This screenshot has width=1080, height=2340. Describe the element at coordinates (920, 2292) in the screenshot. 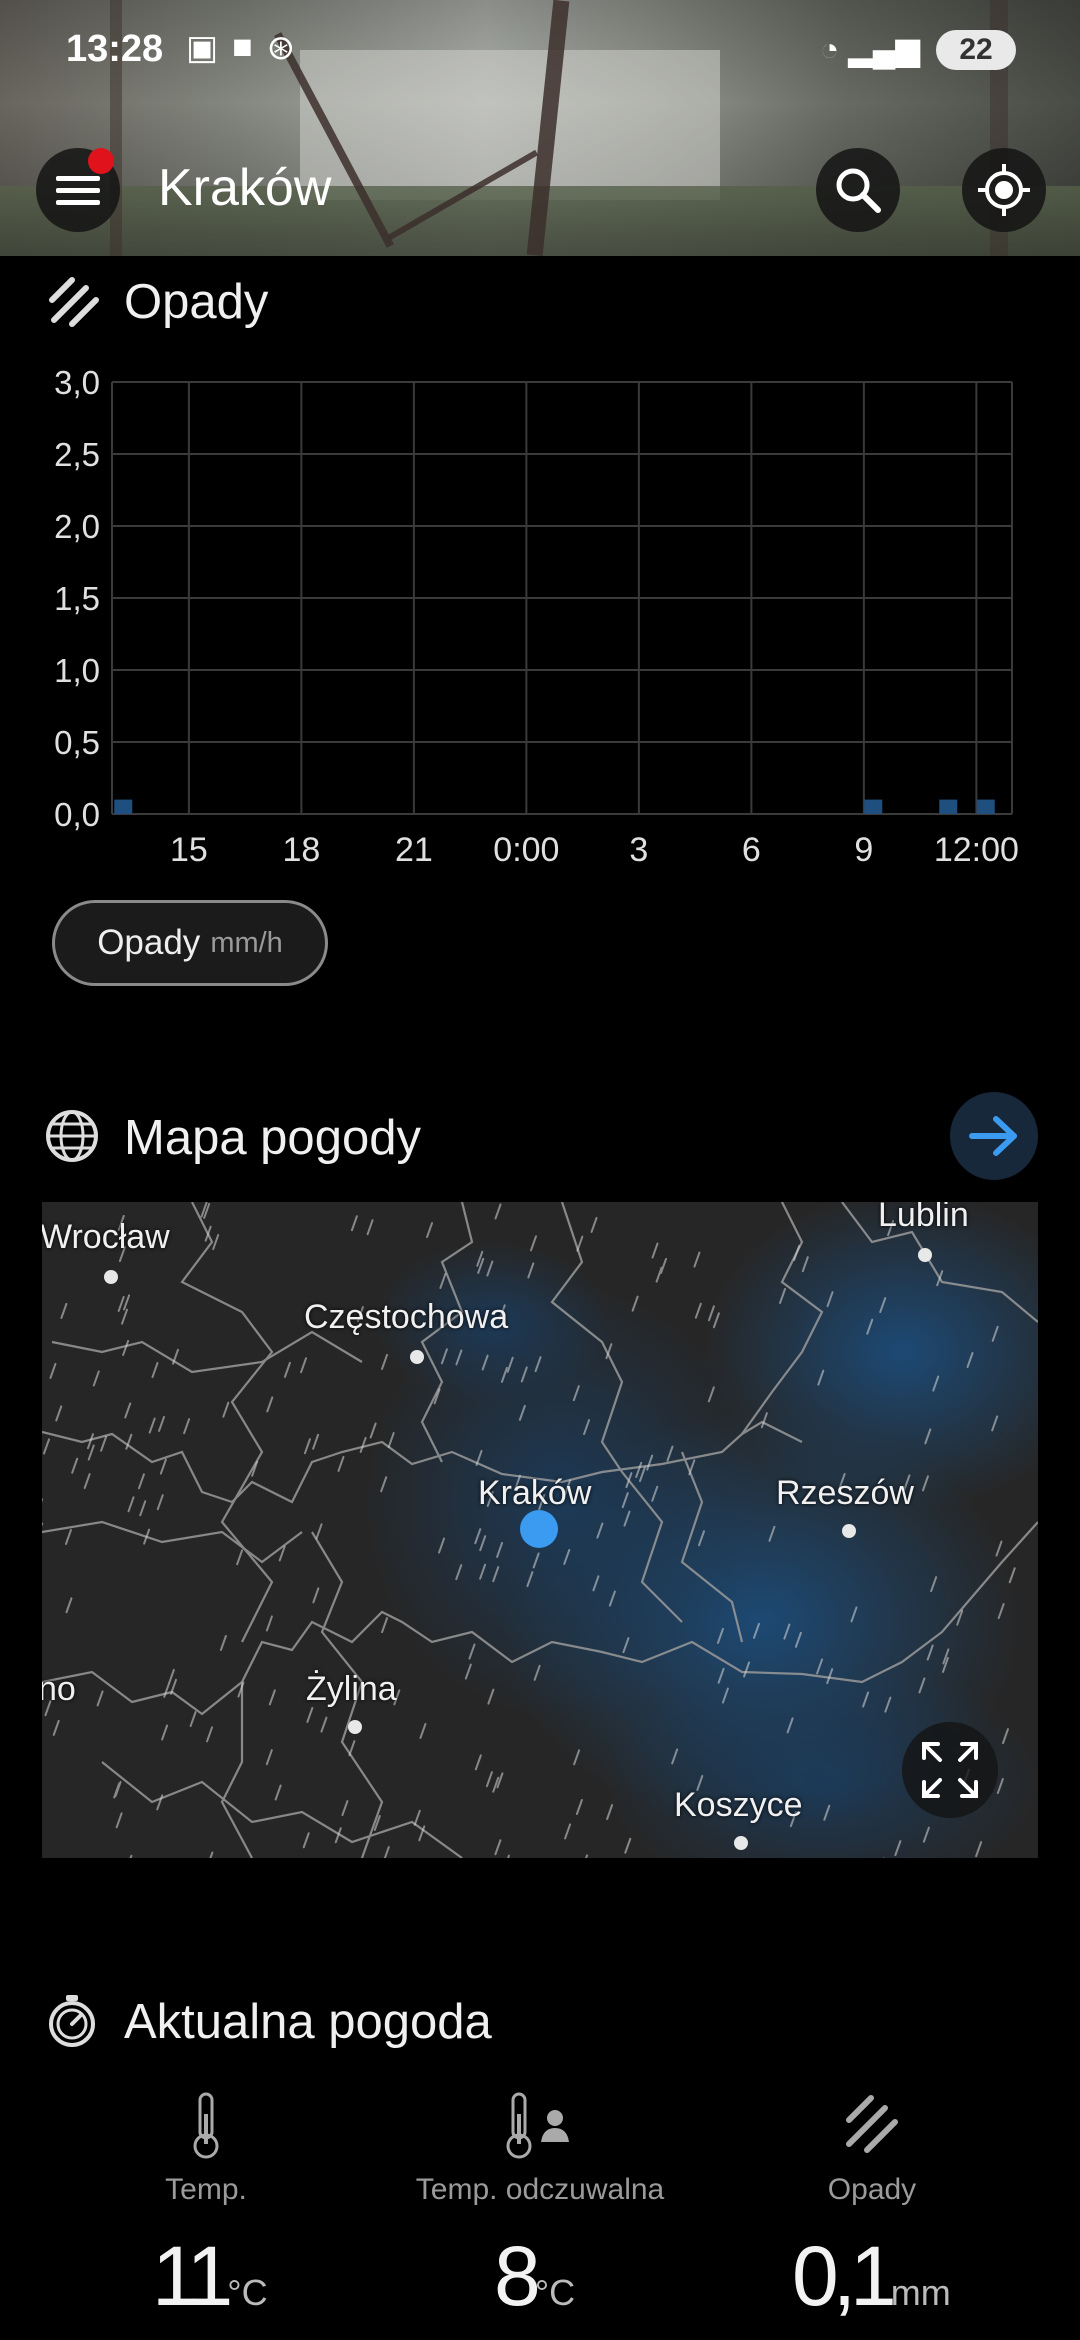

I see `precip-unit: mm` at that location.